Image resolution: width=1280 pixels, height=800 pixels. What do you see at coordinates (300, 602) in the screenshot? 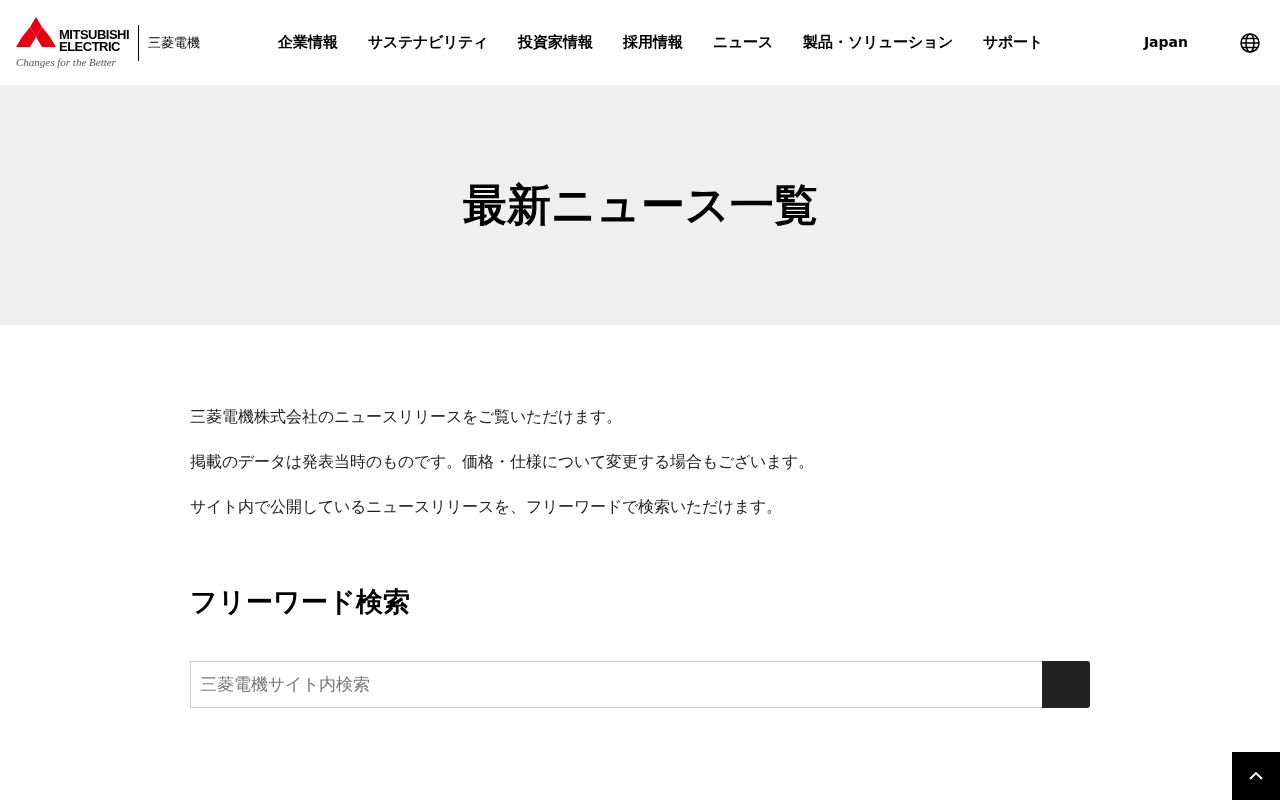
I see `section-heading: フリーワード検索` at bounding box center [300, 602].